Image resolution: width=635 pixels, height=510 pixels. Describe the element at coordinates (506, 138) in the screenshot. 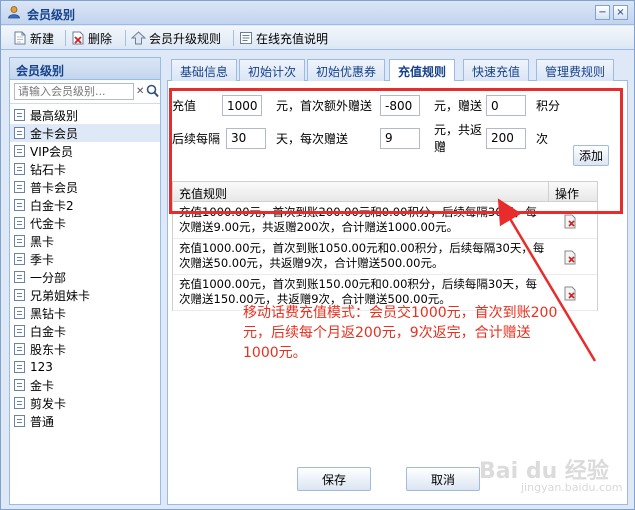

I see `total-times-field` at that location.